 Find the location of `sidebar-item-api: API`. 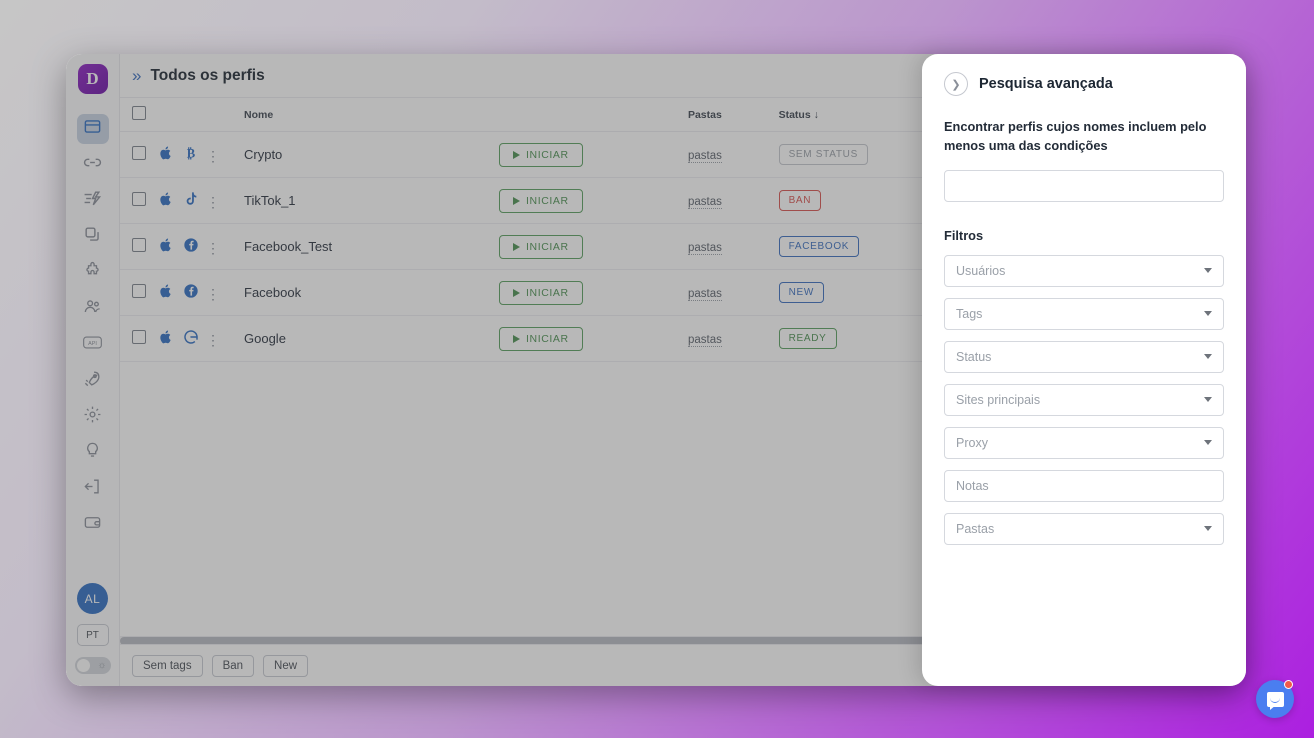

sidebar-item-api: API is located at coordinates (93, 345).